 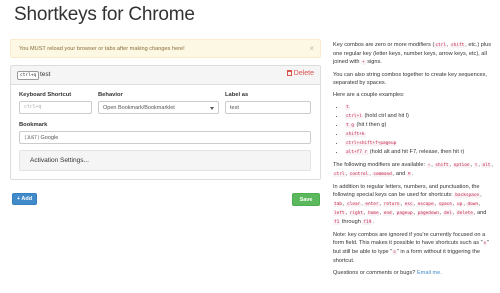 What do you see at coordinates (391, 204) in the screenshot?
I see `special-key-code: return` at bounding box center [391, 204].